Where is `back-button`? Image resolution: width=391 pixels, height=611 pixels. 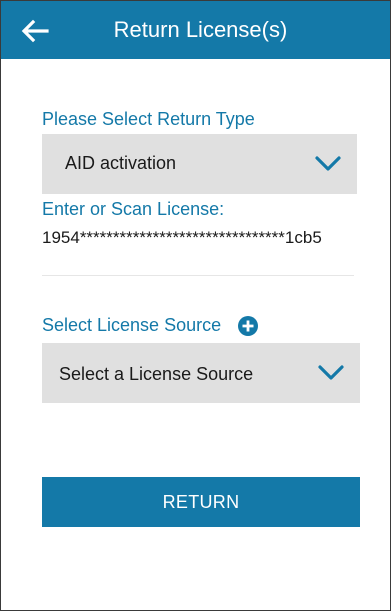 back-button is located at coordinates (35, 31).